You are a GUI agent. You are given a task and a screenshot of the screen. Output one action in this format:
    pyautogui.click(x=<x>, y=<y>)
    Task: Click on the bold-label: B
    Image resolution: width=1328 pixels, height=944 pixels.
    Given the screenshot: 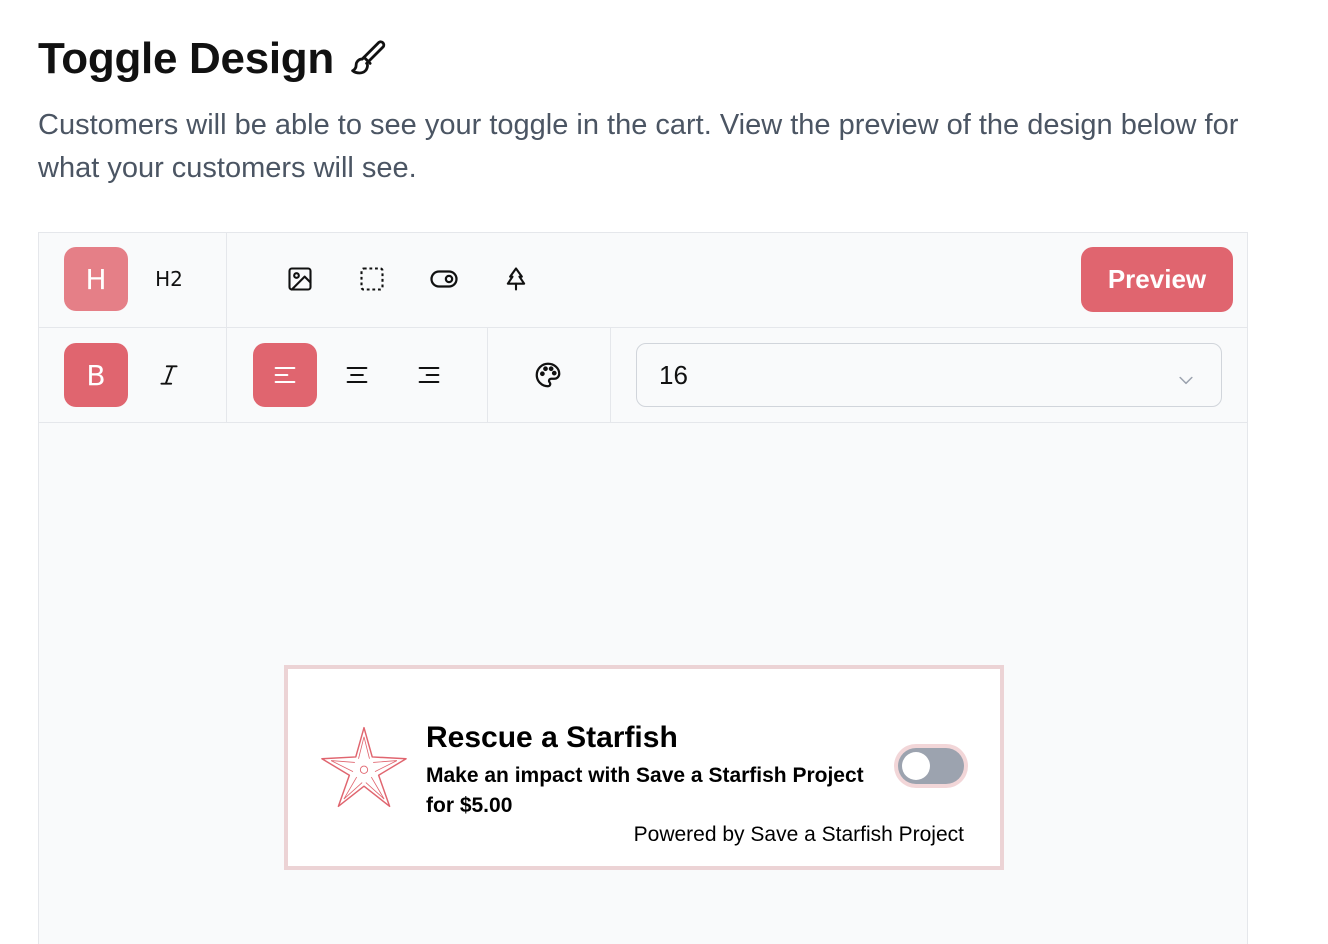 What is the action you would take?
    pyautogui.click(x=96, y=375)
    